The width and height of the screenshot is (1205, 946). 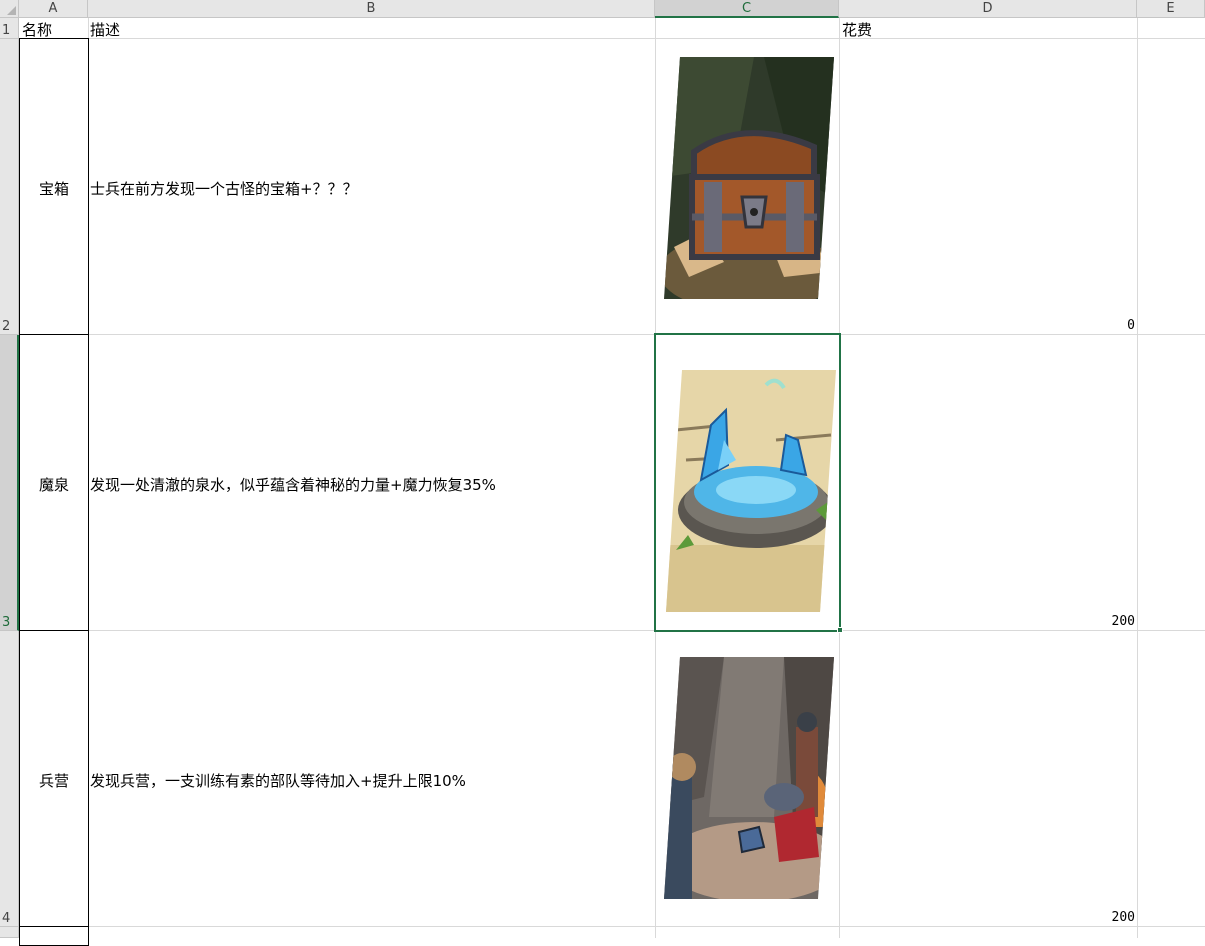 What do you see at coordinates (6, 30) in the screenshot?
I see `row-number: 1` at bounding box center [6, 30].